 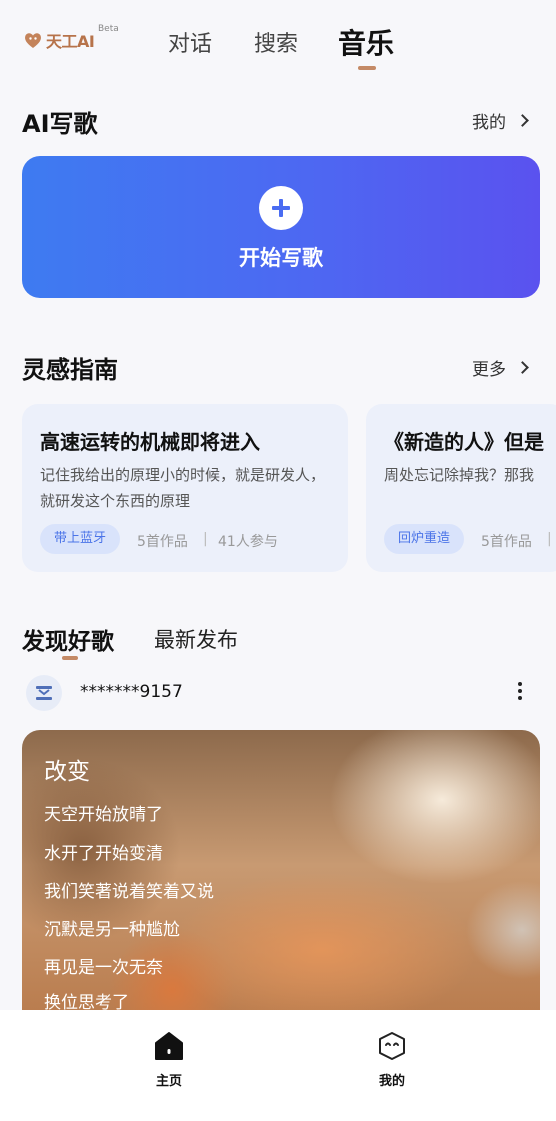 What do you see at coordinates (33, 40) in the screenshot?
I see `logo-heart-icon` at bounding box center [33, 40].